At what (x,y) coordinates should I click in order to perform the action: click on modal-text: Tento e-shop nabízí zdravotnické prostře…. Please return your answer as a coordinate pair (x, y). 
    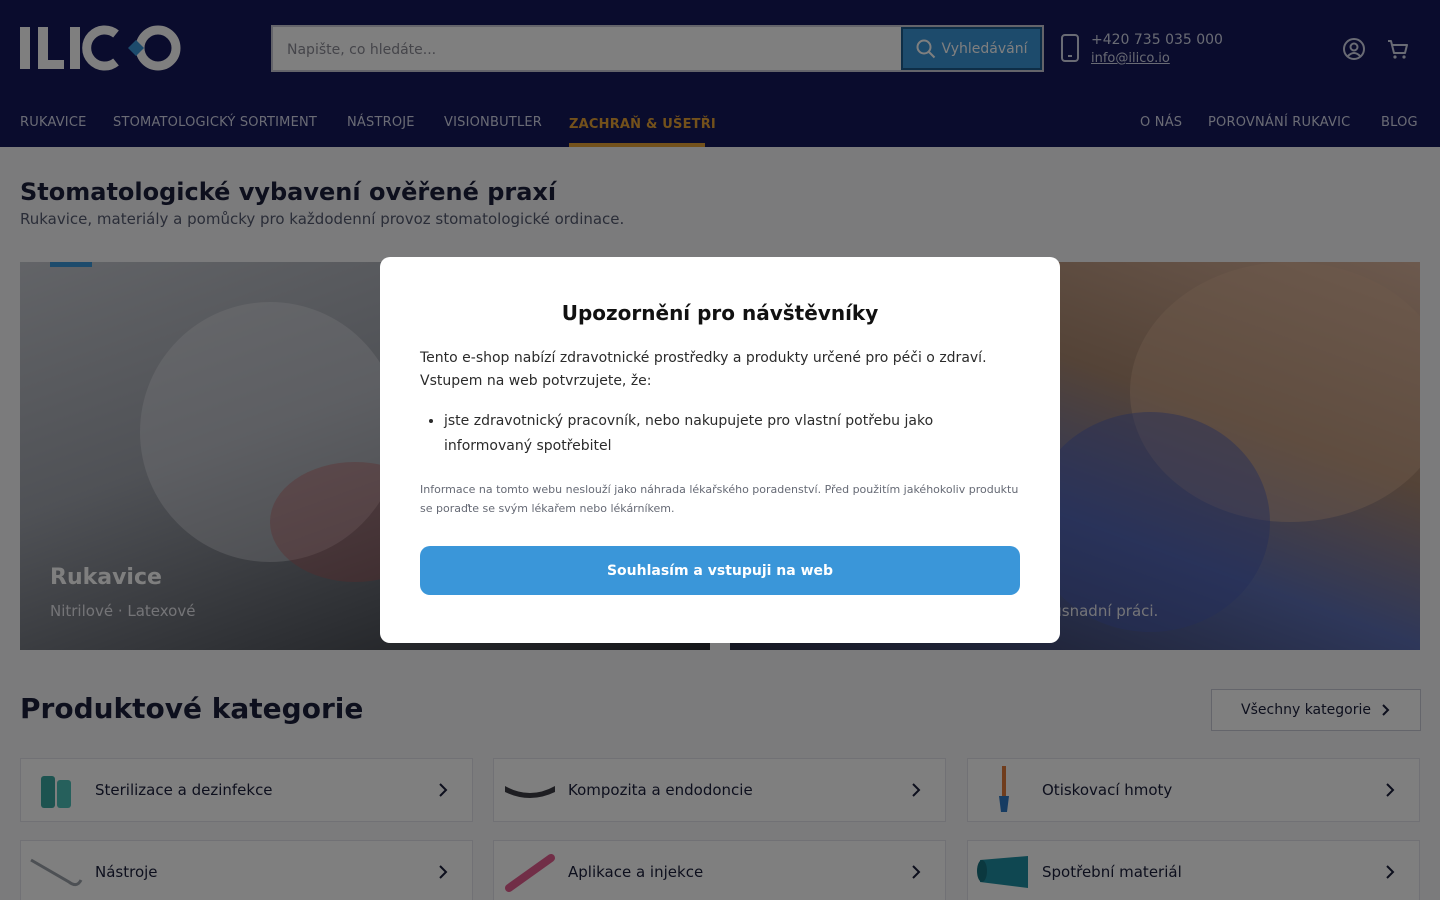
    Looking at the image, I should click on (703, 369).